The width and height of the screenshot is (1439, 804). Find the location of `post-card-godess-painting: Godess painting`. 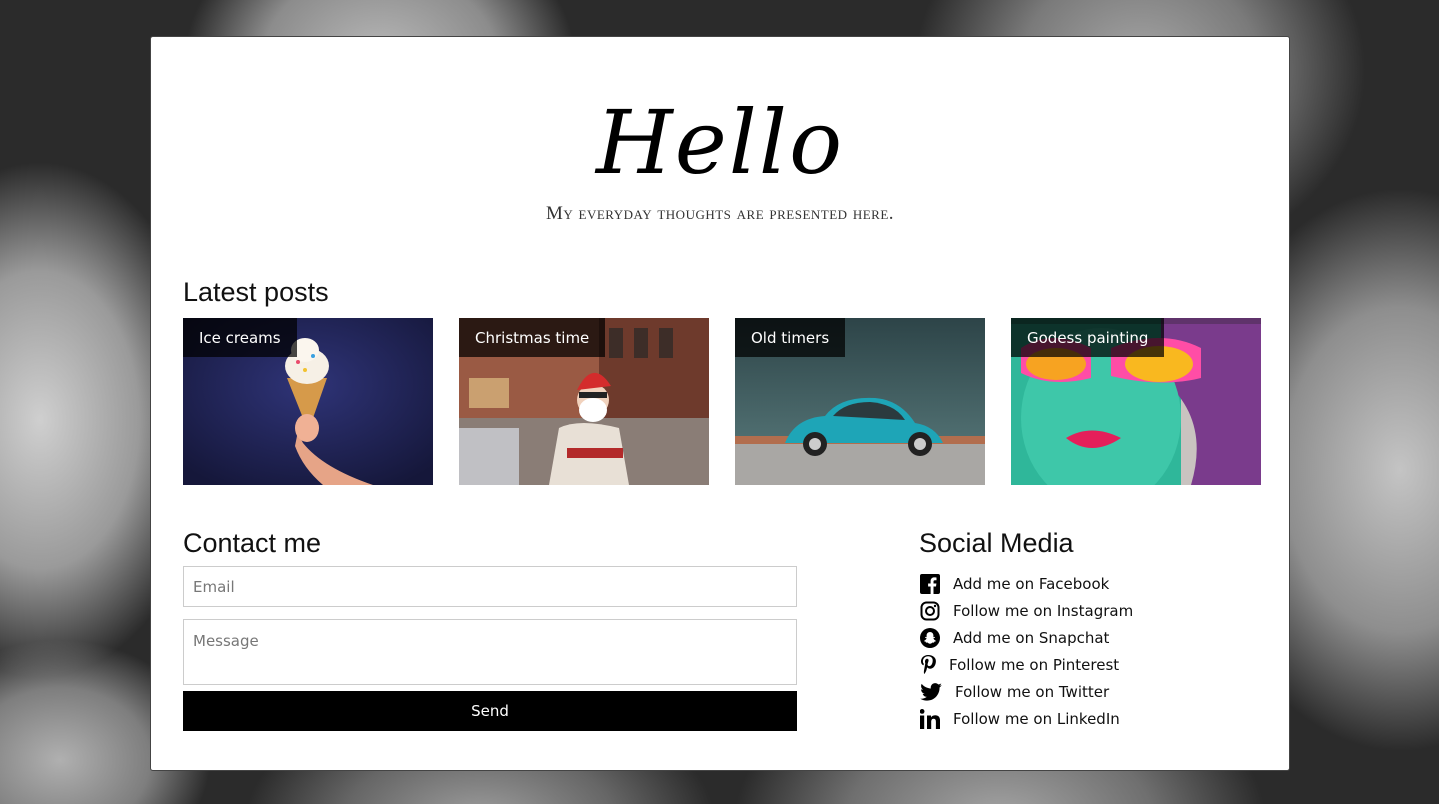

post-card-godess-painting: Godess painting is located at coordinates (1136, 401).